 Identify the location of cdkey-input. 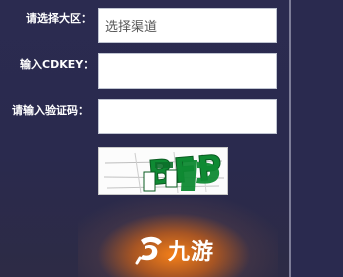
(187, 71).